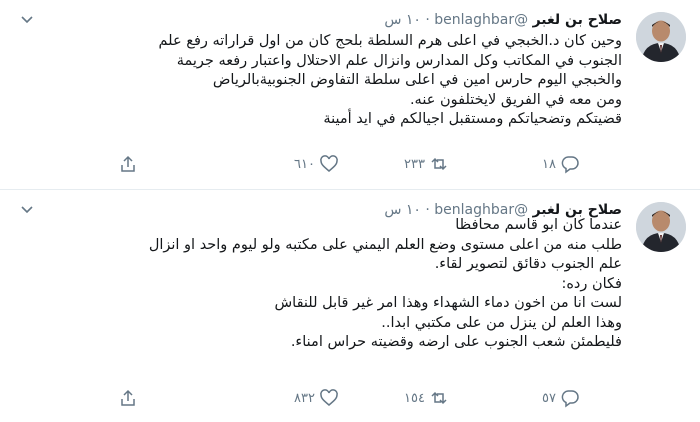 The width and height of the screenshot is (700, 422). I want to click on like-button: ٦١٠, so click(314, 164).